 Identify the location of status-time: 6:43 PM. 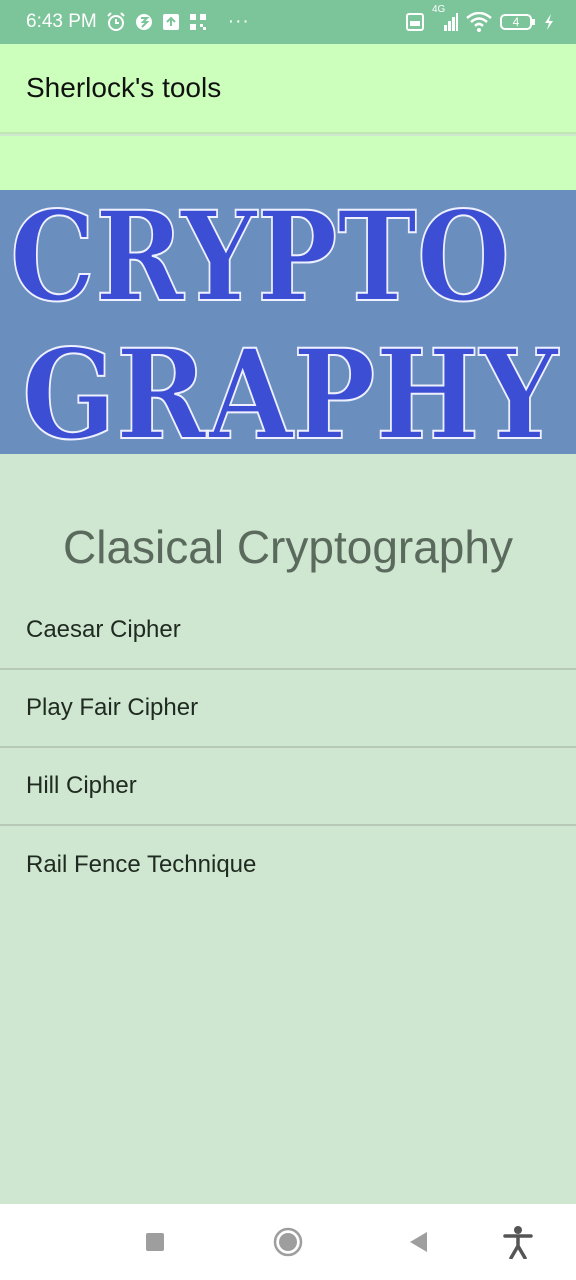
(61, 21).